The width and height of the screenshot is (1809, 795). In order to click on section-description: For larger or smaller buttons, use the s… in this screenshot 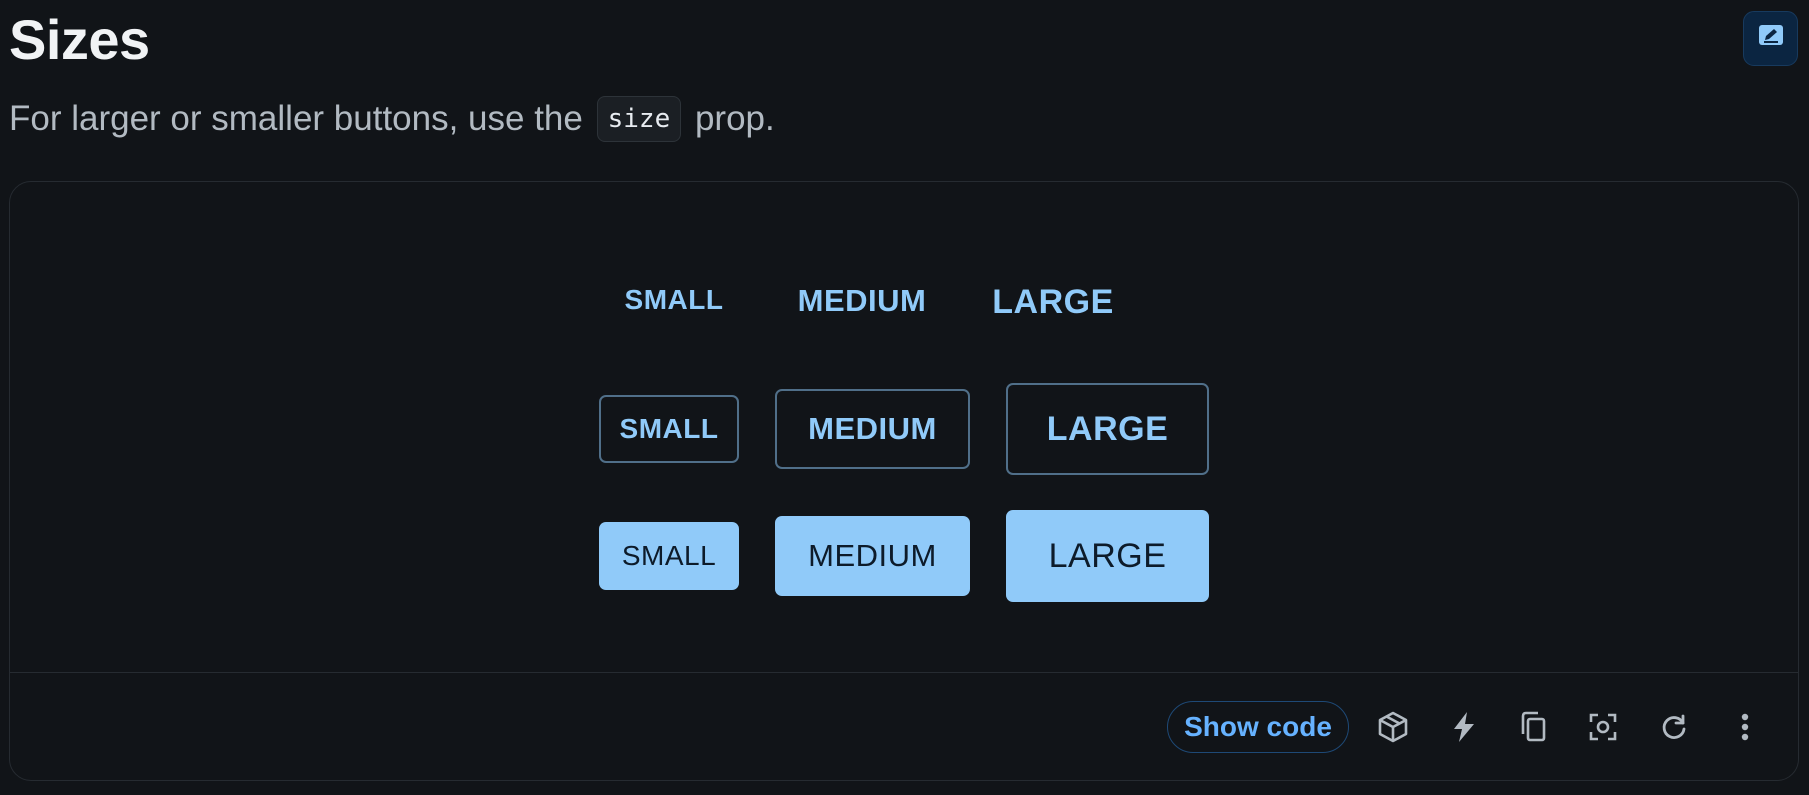, I will do `click(392, 119)`.